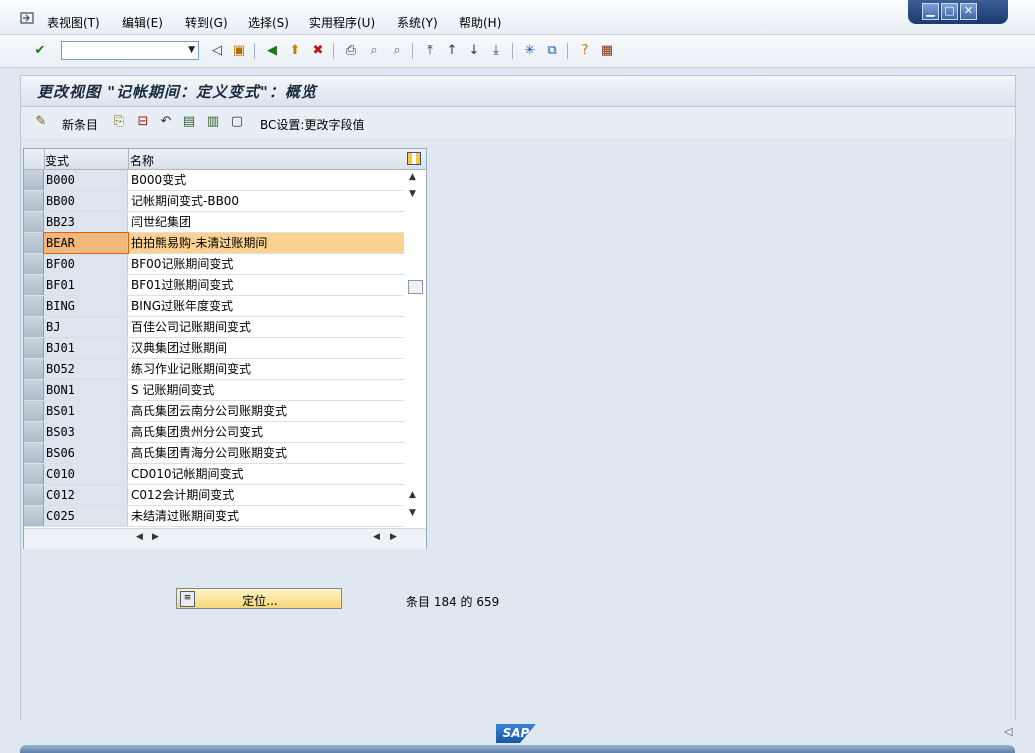 Image resolution: width=1035 pixels, height=753 pixels. I want to click on cell-variant: BJ, so click(86, 327).